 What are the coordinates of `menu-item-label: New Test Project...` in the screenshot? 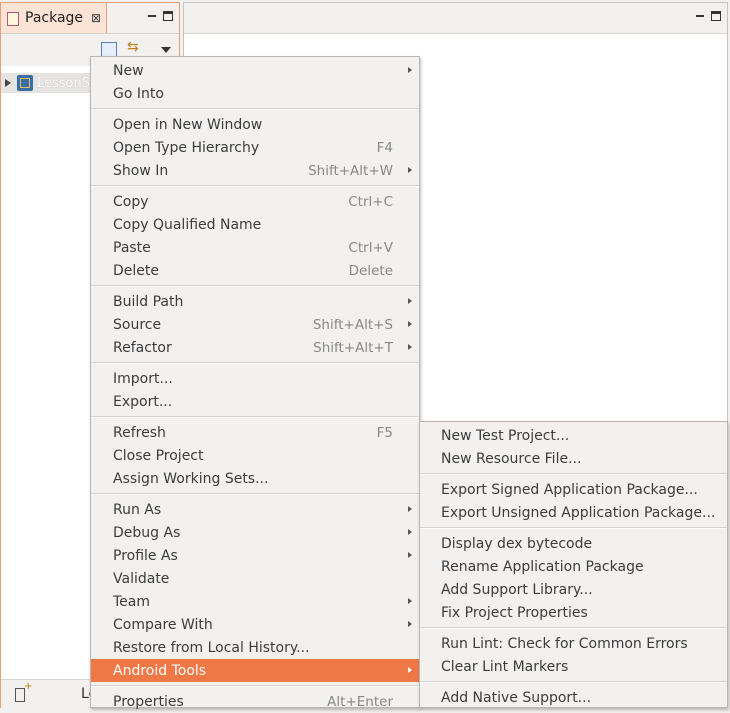 It's located at (505, 435).